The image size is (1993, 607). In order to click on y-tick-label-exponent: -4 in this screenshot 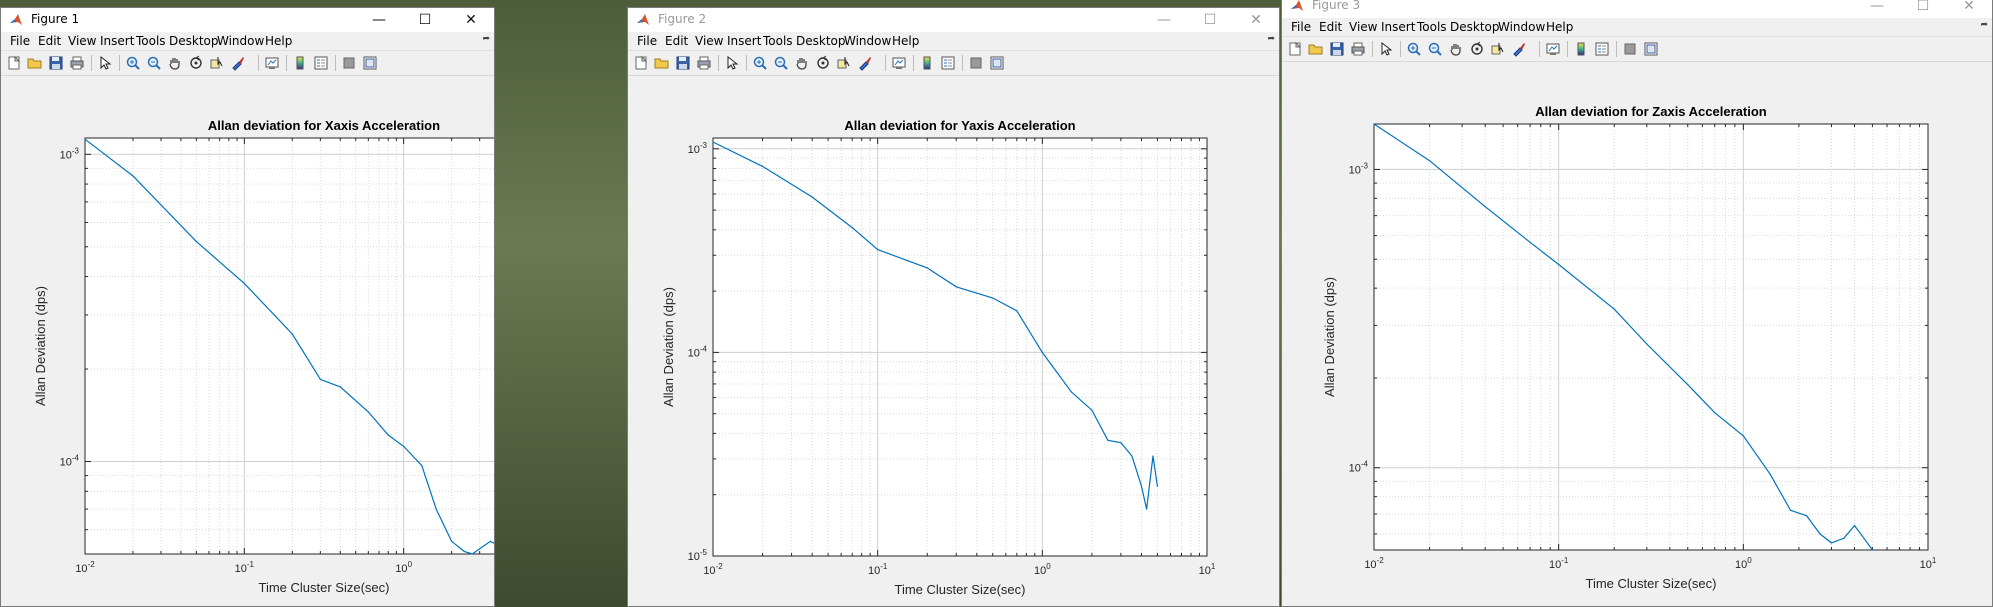, I will do `click(704, 348)`.